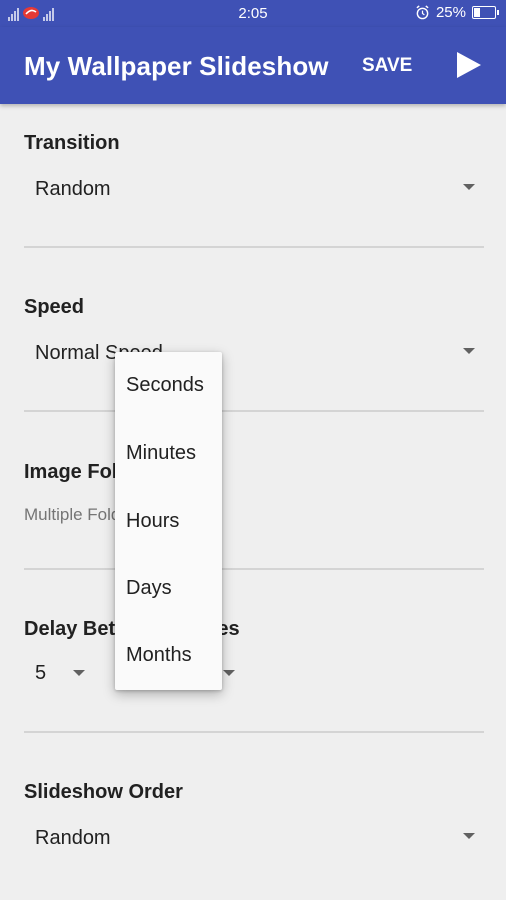 The image size is (506, 900). I want to click on battery-fill, so click(477, 12).